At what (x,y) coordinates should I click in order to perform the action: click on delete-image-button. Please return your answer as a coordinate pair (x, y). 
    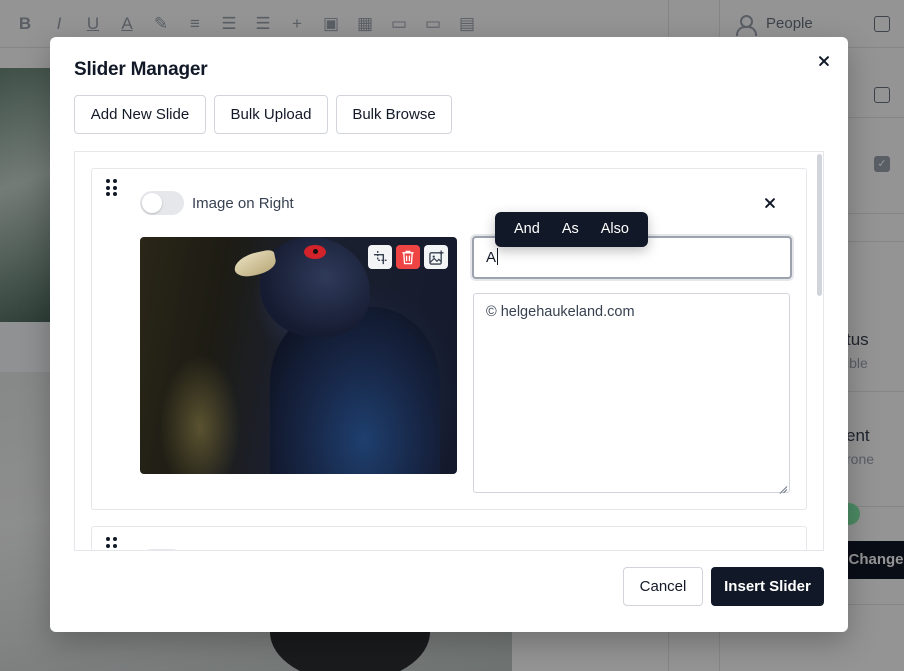
    Looking at the image, I should click on (408, 257).